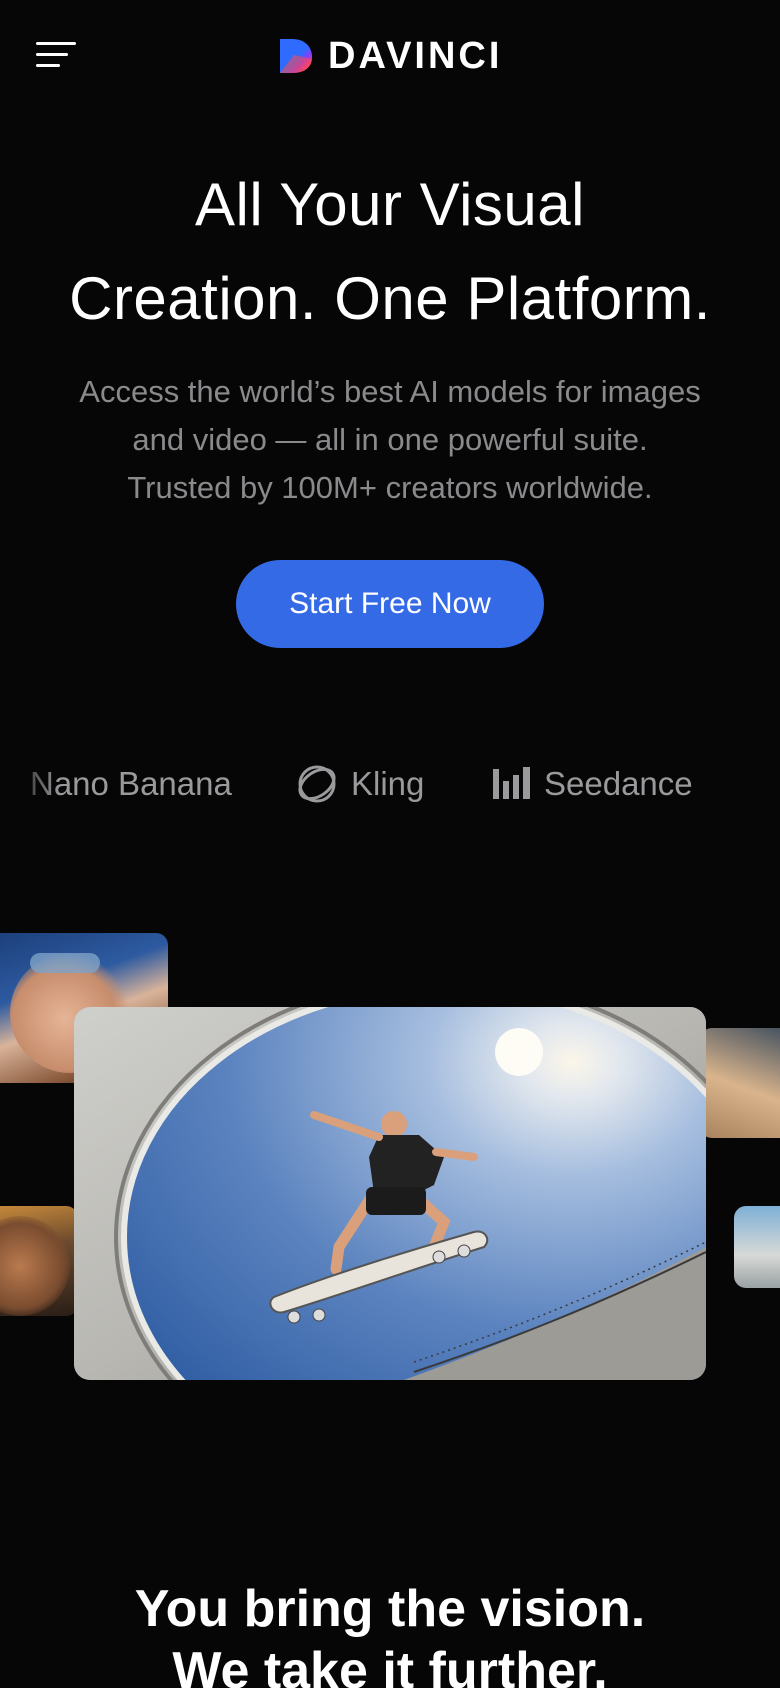 The width and height of the screenshot is (780, 1688). Describe the element at coordinates (415, 56) in the screenshot. I see `brand-name: DAVINCI` at that location.